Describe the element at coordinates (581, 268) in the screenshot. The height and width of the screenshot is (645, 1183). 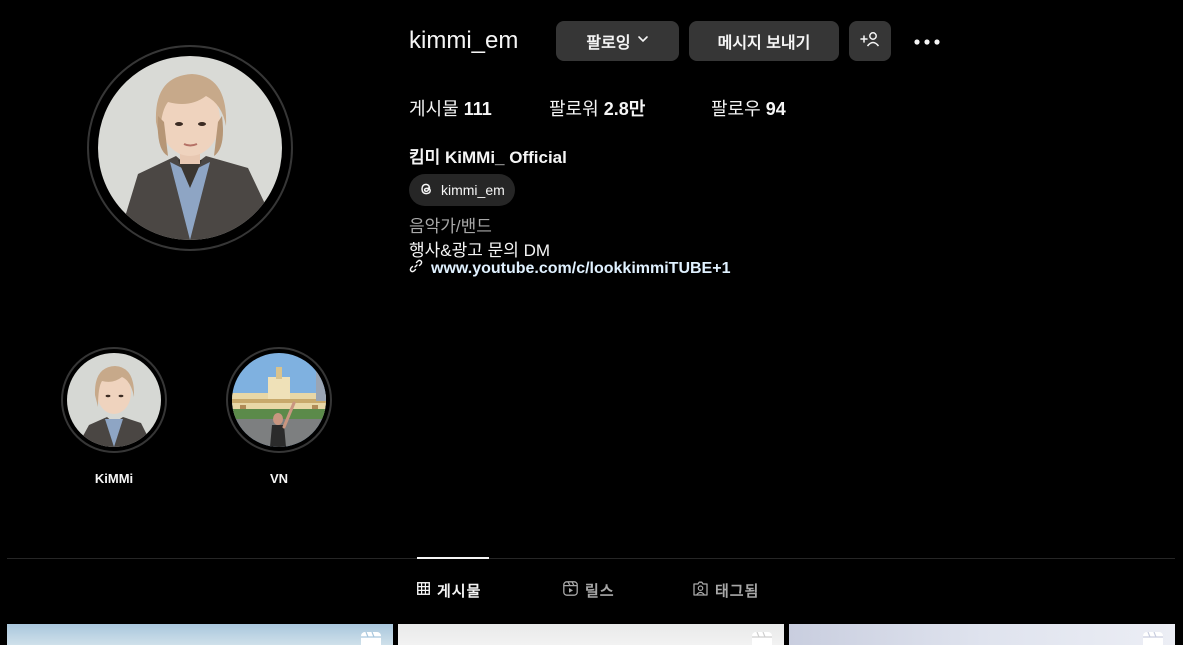
I see `profile-link-text: www.youtube.com/c/lookkimmiTUBE+1` at that location.